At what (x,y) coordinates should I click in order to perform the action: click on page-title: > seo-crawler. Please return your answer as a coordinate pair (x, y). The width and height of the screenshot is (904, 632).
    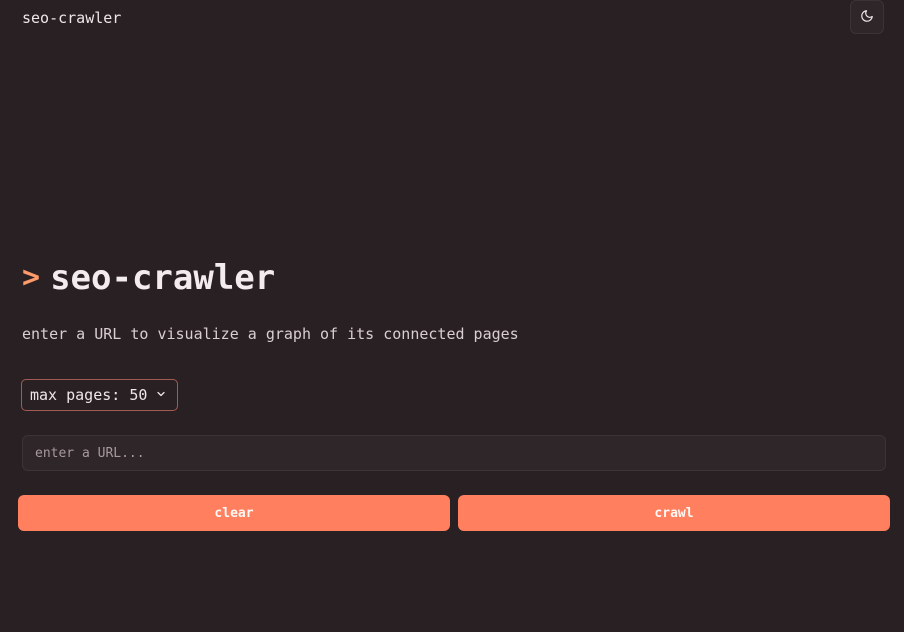
    Looking at the image, I should click on (148, 278).